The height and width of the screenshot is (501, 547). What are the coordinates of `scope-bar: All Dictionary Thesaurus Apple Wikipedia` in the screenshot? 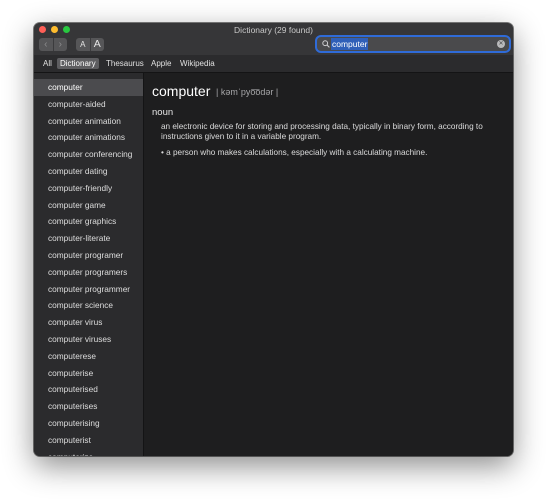 It's located at (273, 64).